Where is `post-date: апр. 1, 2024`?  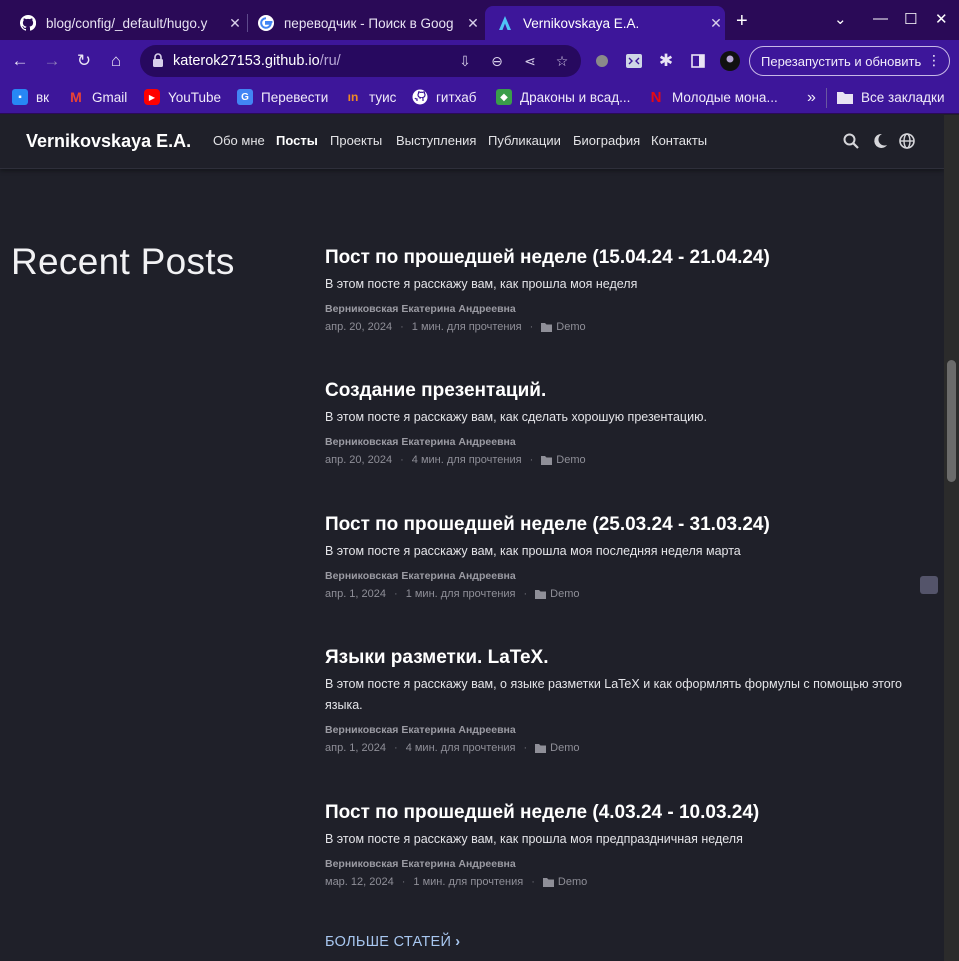 post-date: апр. 1, 2024 is located at coordinates (356, 748).